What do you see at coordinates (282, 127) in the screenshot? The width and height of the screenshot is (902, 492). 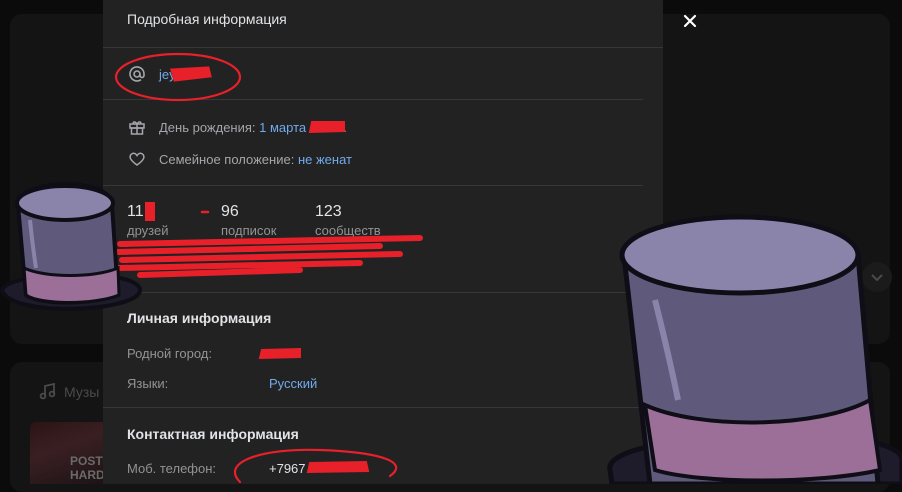 I see `birthday-value: 1 марта` at bounding box center [282, 127].